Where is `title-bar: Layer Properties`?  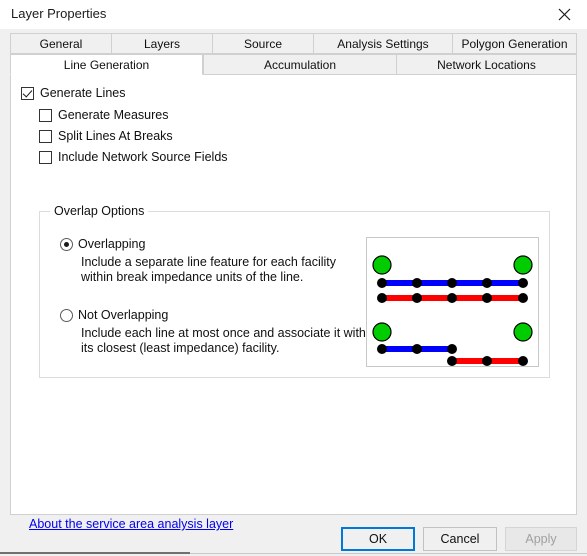 title-bar: Layer Properties is located at coordinates (293, 14).